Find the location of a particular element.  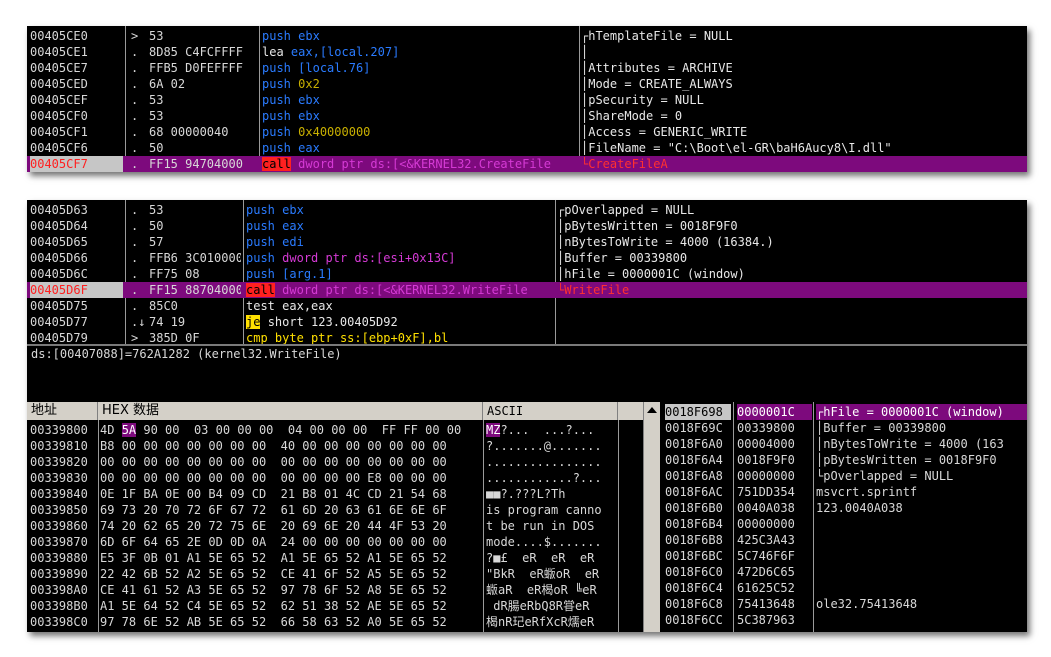

disasm-row: 00405D63. 53 push ebx ┌pOverlapped = NULL is located at coordinates (527, 210).